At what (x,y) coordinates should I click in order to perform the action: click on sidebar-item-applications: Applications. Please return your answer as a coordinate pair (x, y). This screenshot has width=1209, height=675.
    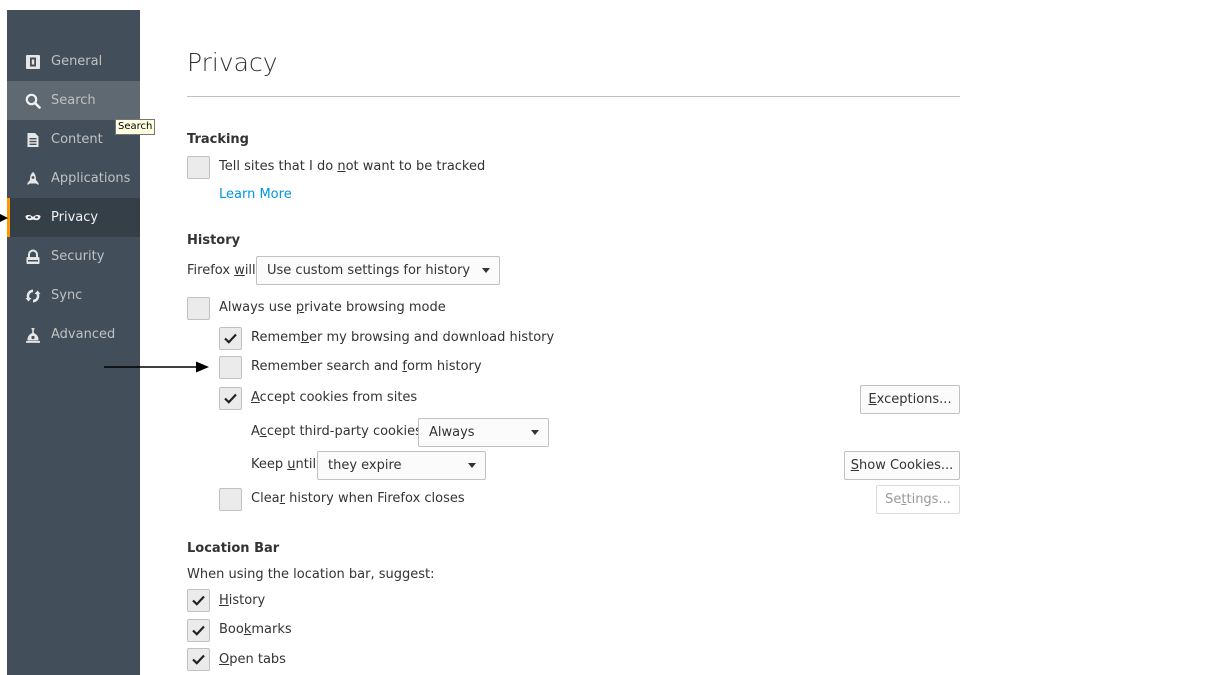
    Looking at the image, I should click on (73, 178).